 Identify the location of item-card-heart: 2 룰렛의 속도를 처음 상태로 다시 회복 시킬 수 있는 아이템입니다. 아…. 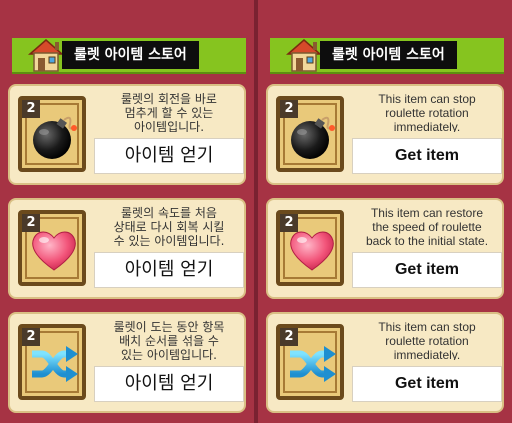
(127, 248).